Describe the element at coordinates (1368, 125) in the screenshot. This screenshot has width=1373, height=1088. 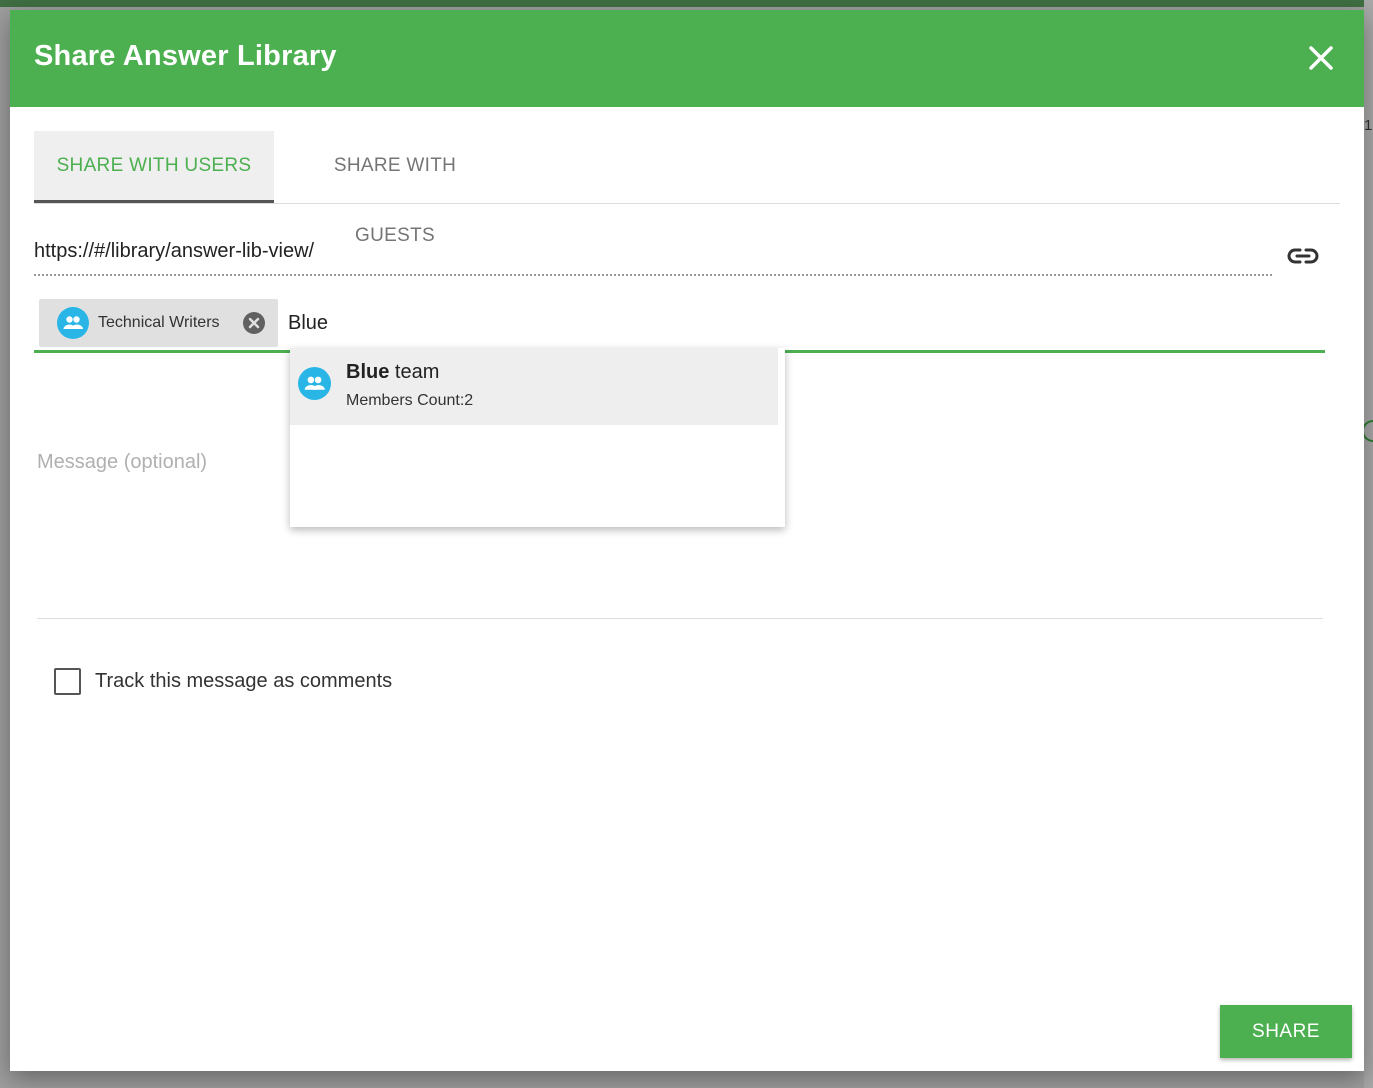
I see `backdrop-fragment: 1` at that location.